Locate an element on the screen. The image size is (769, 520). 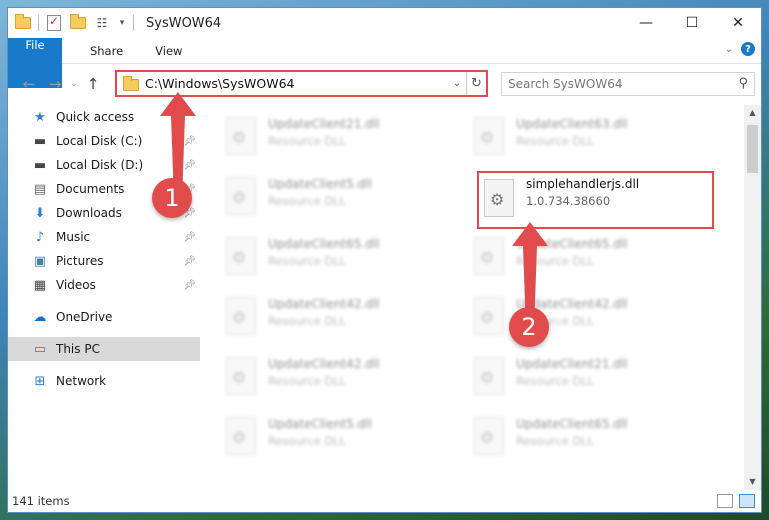
quick-access-toolbar: ☷ ▾ is located at coordinates (74, 23).